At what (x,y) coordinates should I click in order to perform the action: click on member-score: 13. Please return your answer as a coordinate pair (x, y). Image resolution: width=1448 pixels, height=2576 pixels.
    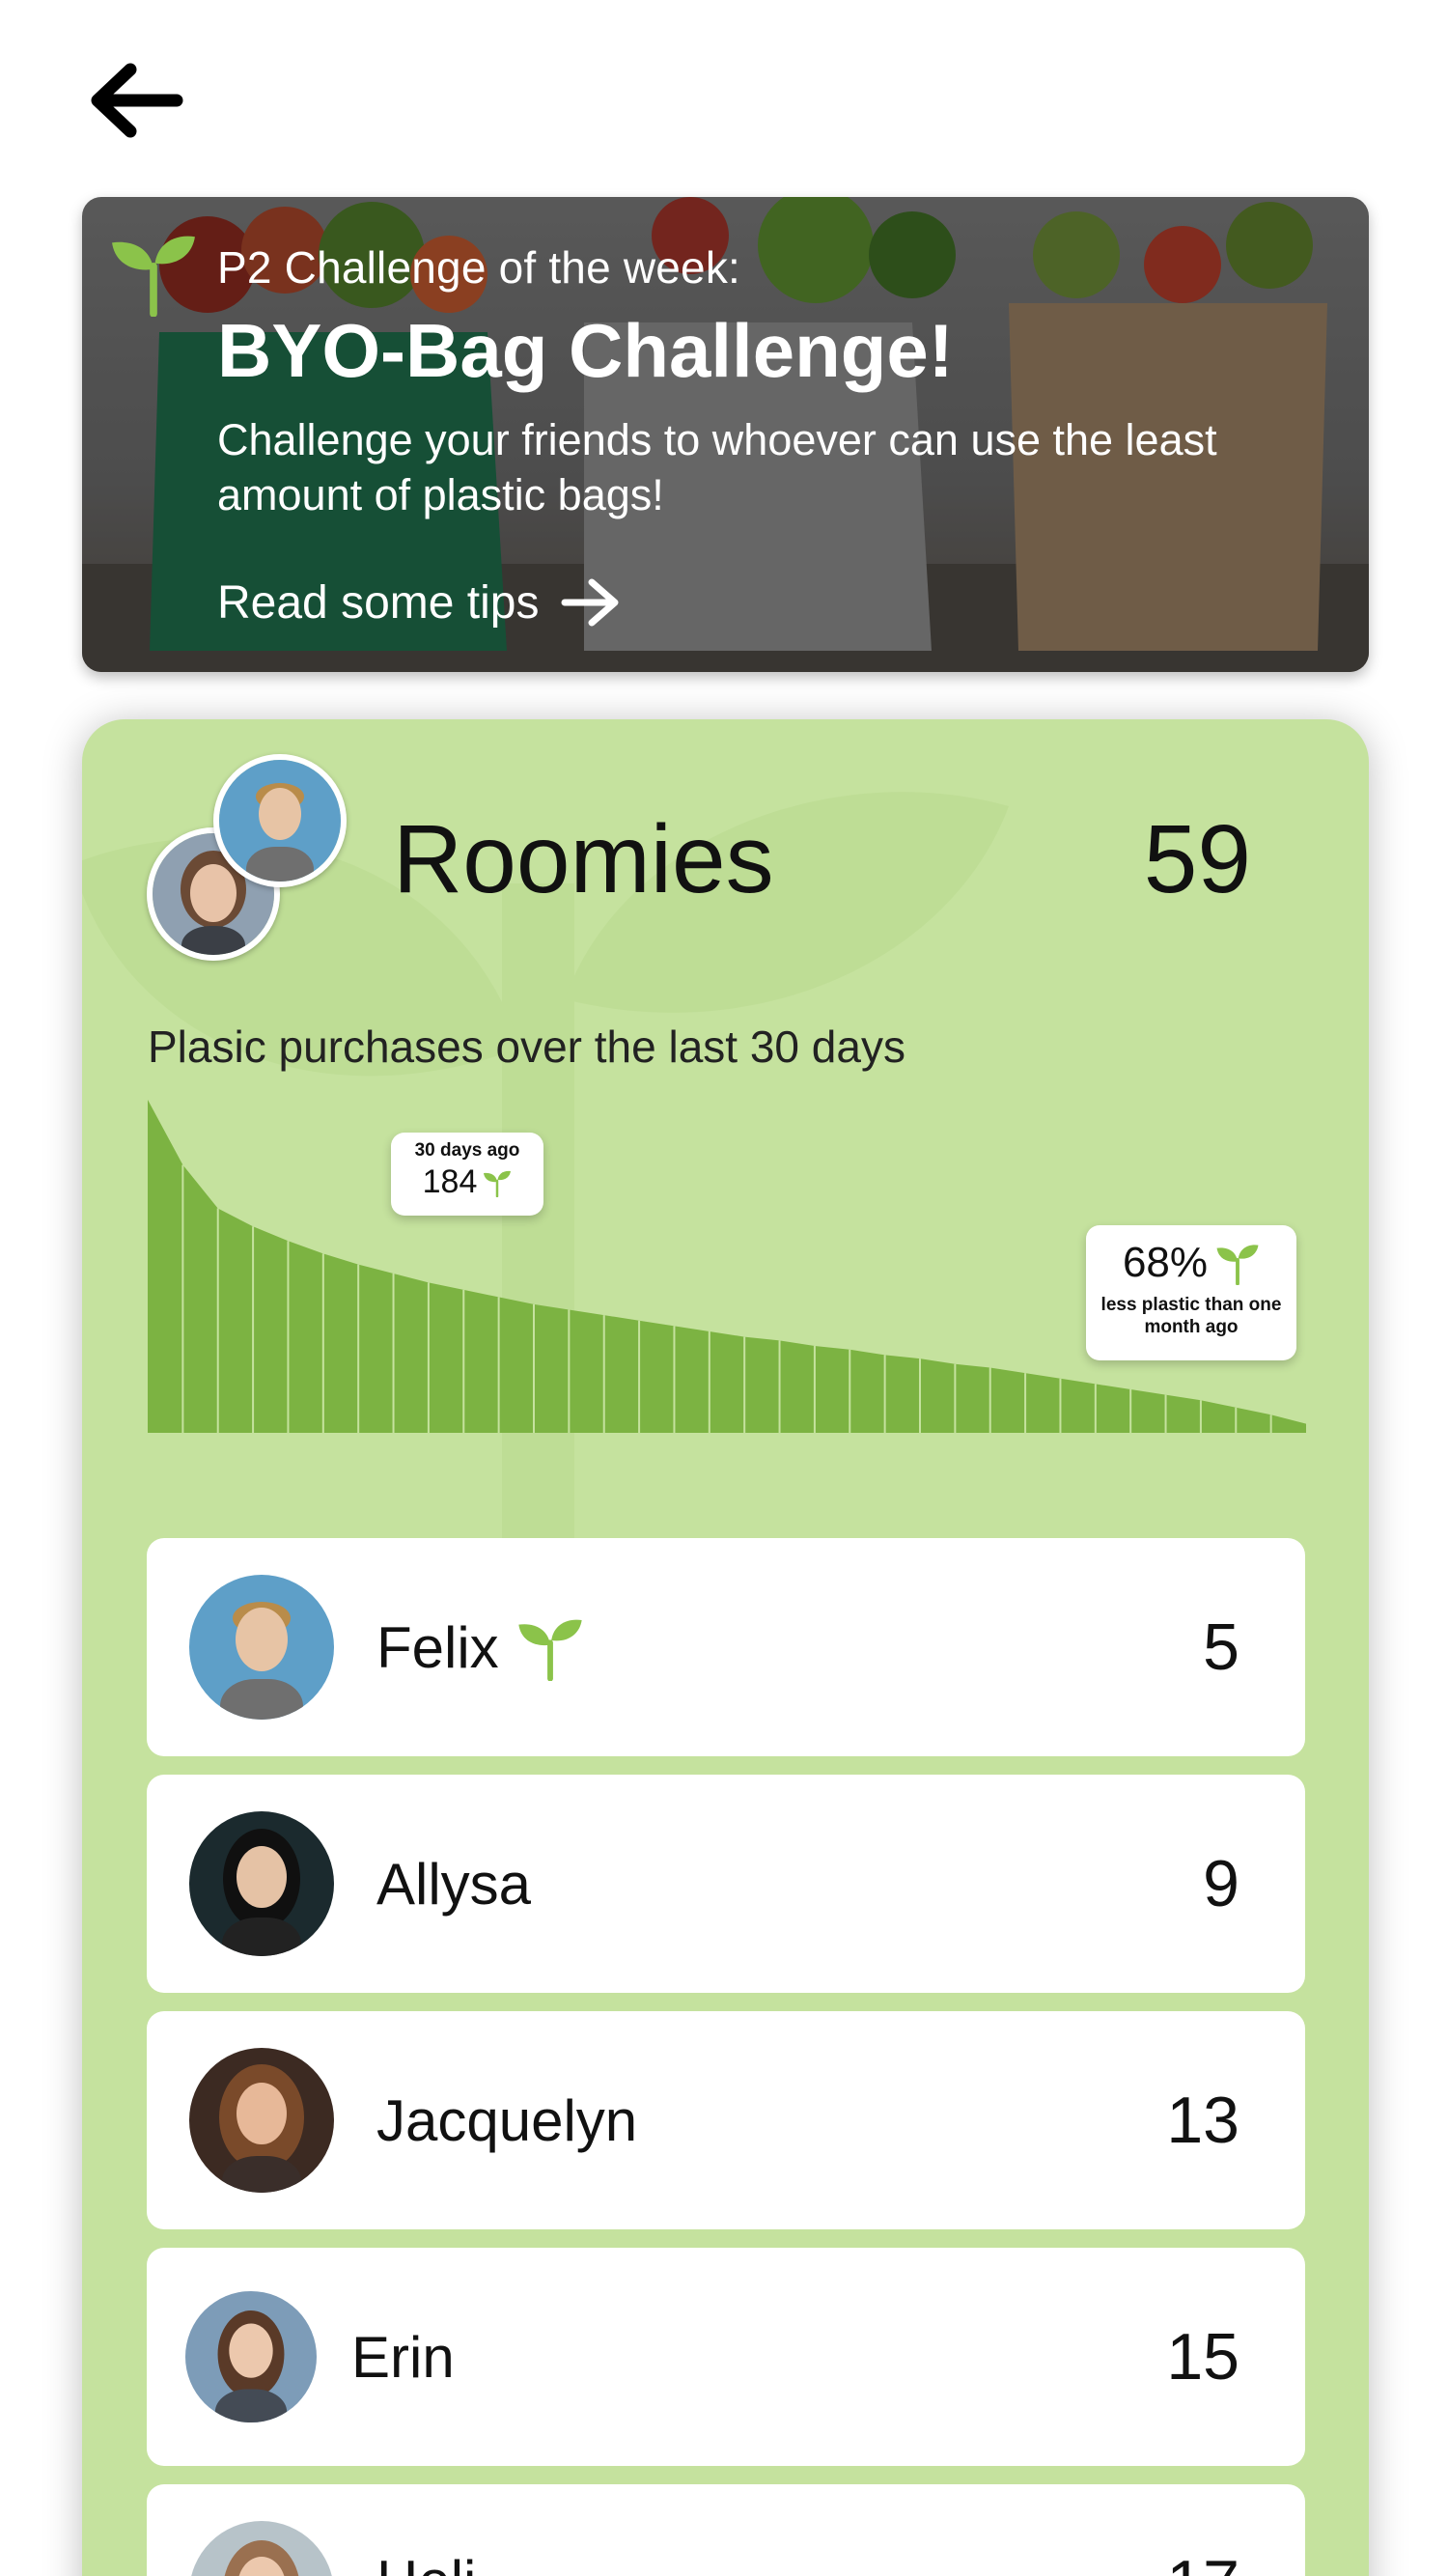
    Looking at the image, I should click on (1203, 2121).